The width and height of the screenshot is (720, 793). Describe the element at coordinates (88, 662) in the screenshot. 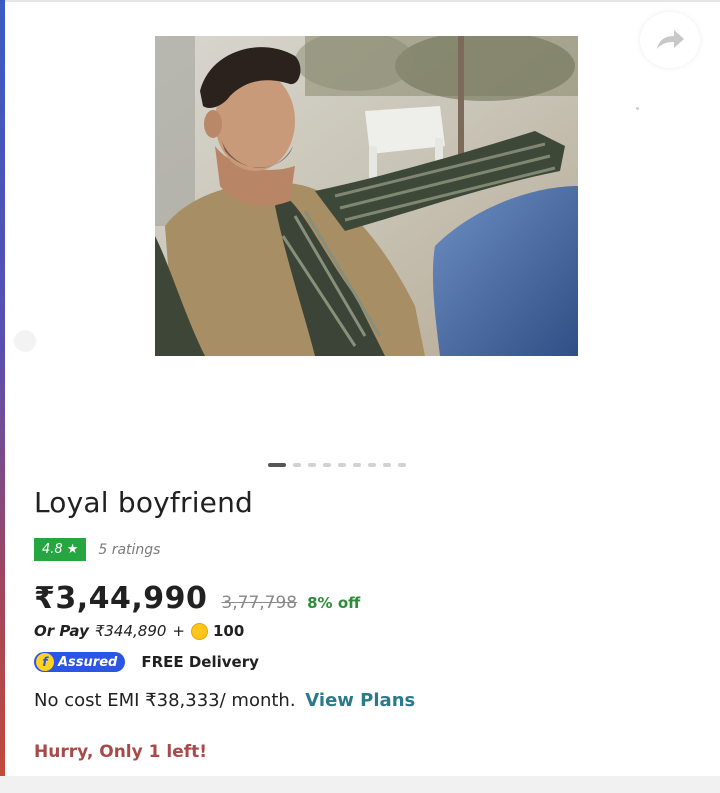

I see `assured-label: Assured` at that location.